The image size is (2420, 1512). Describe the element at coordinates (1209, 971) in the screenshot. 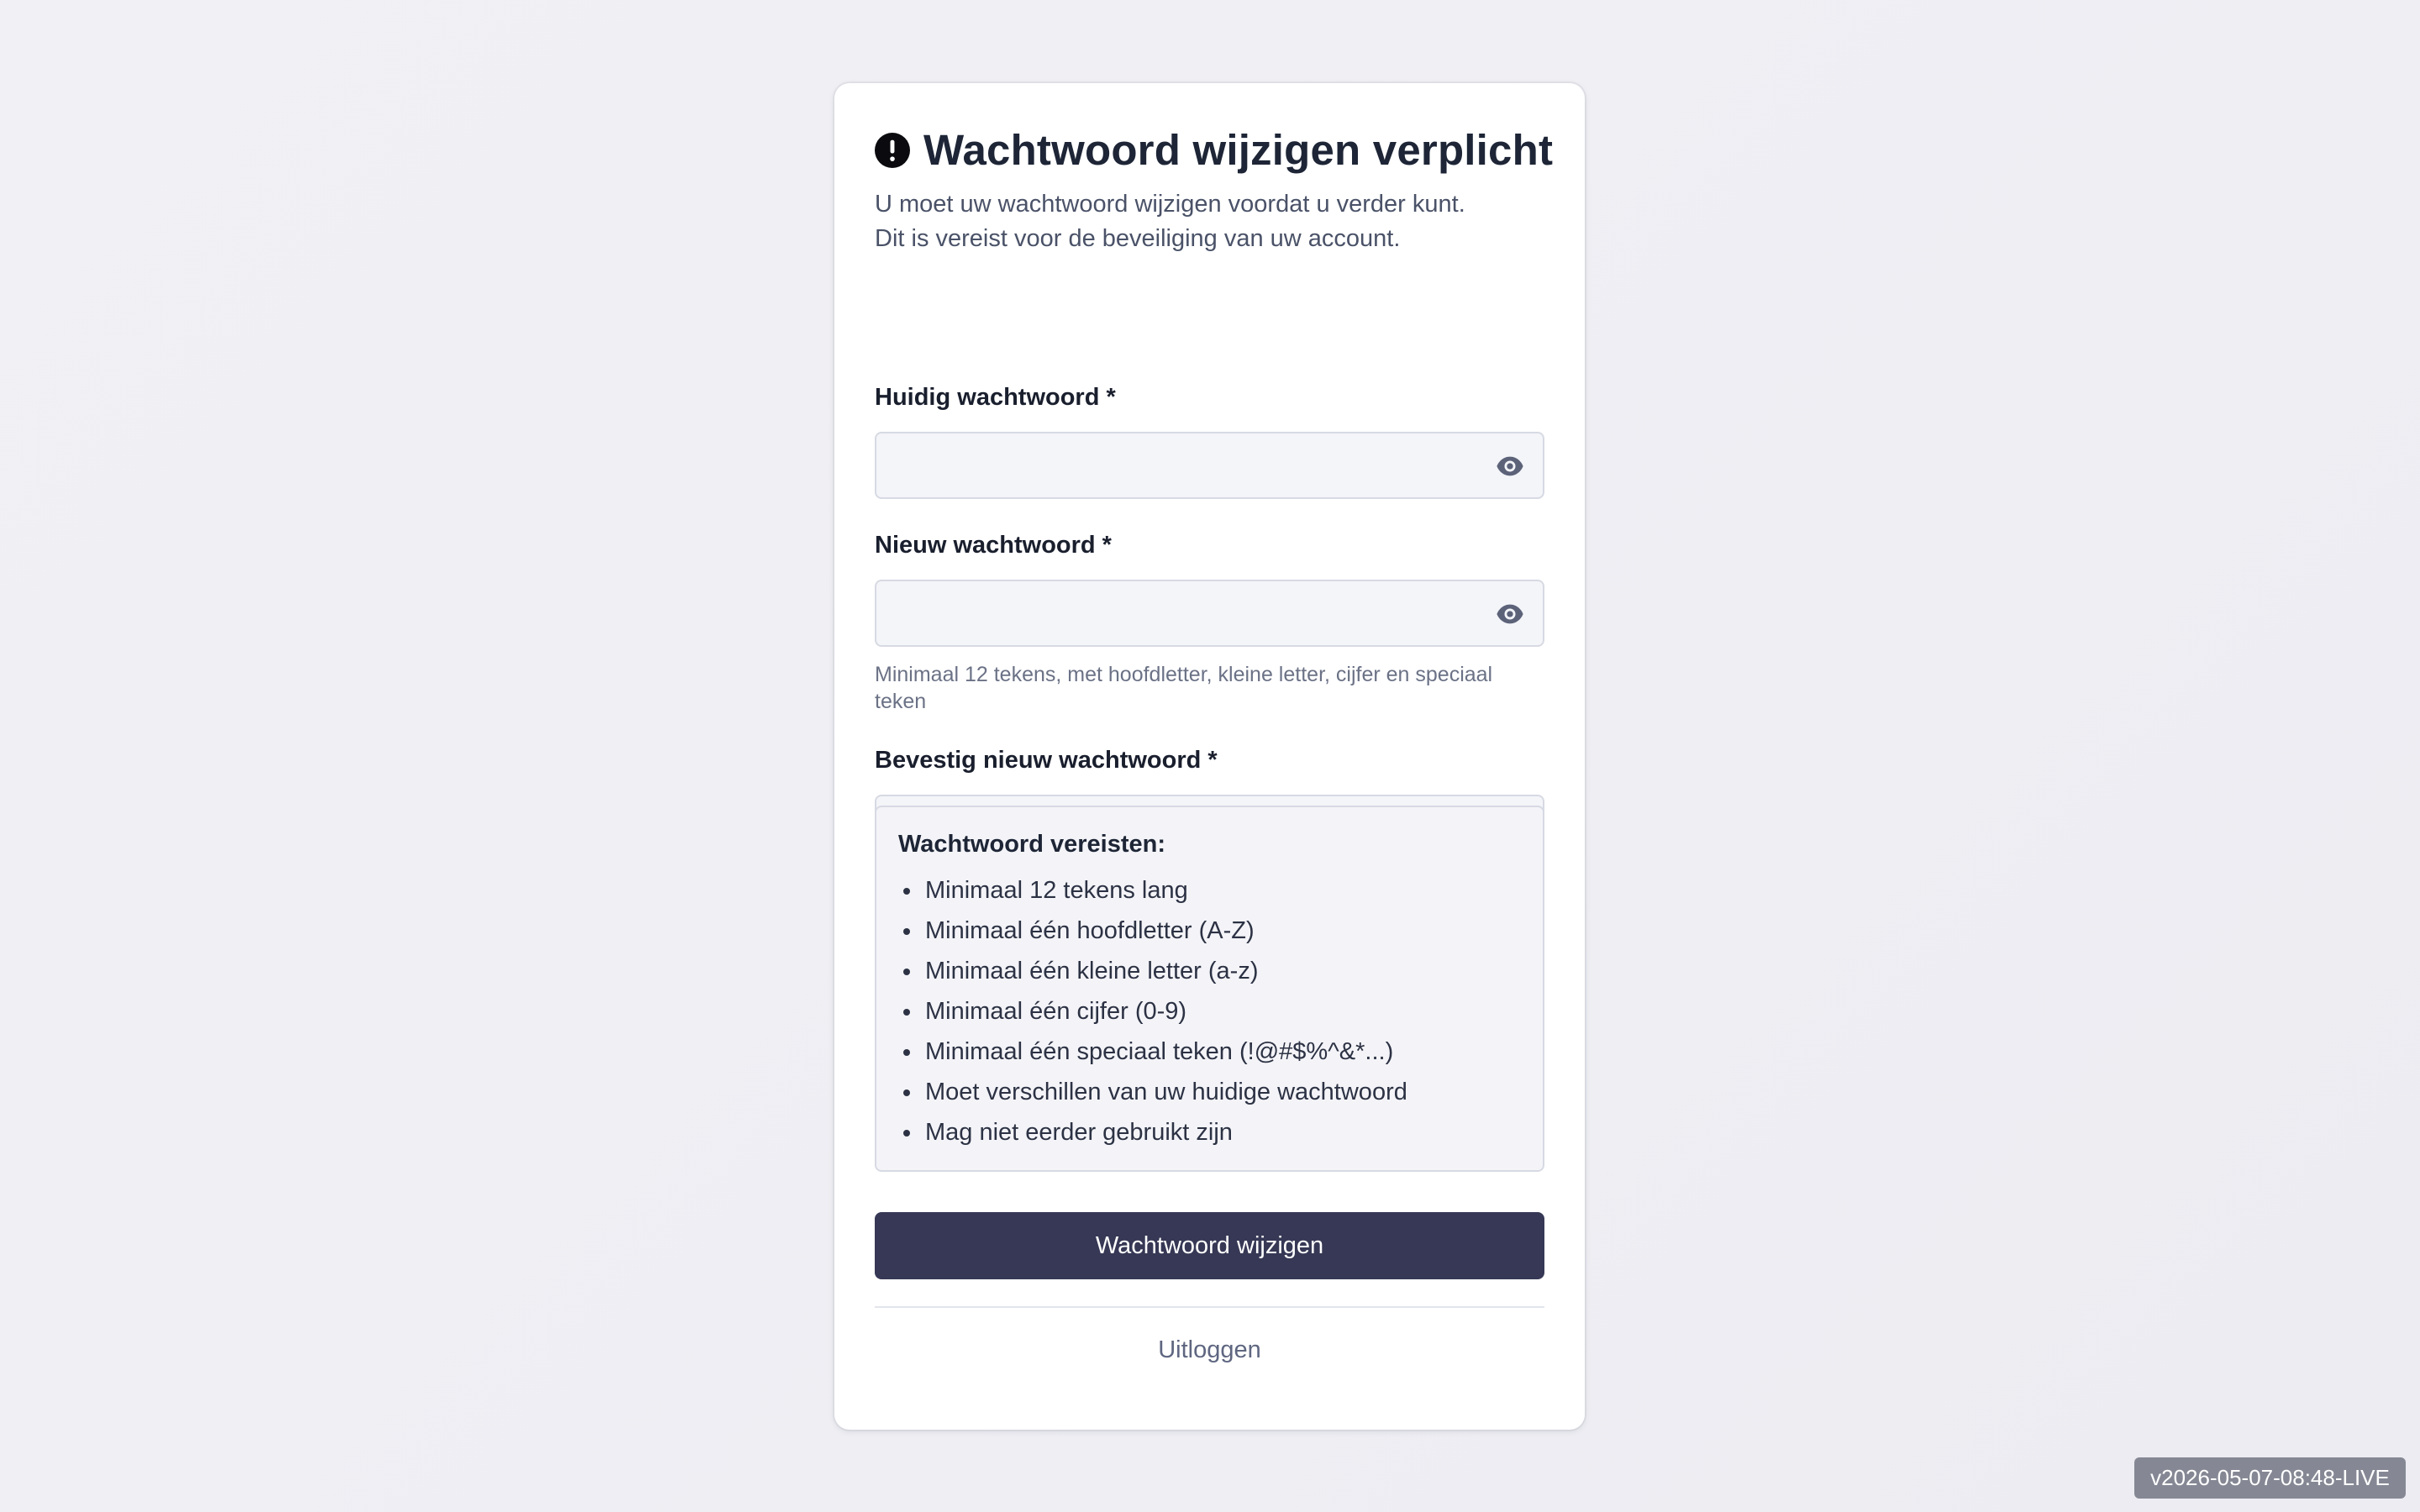

I see `requirement-item: Minimaal één kleine letter (a-z)` at that location.